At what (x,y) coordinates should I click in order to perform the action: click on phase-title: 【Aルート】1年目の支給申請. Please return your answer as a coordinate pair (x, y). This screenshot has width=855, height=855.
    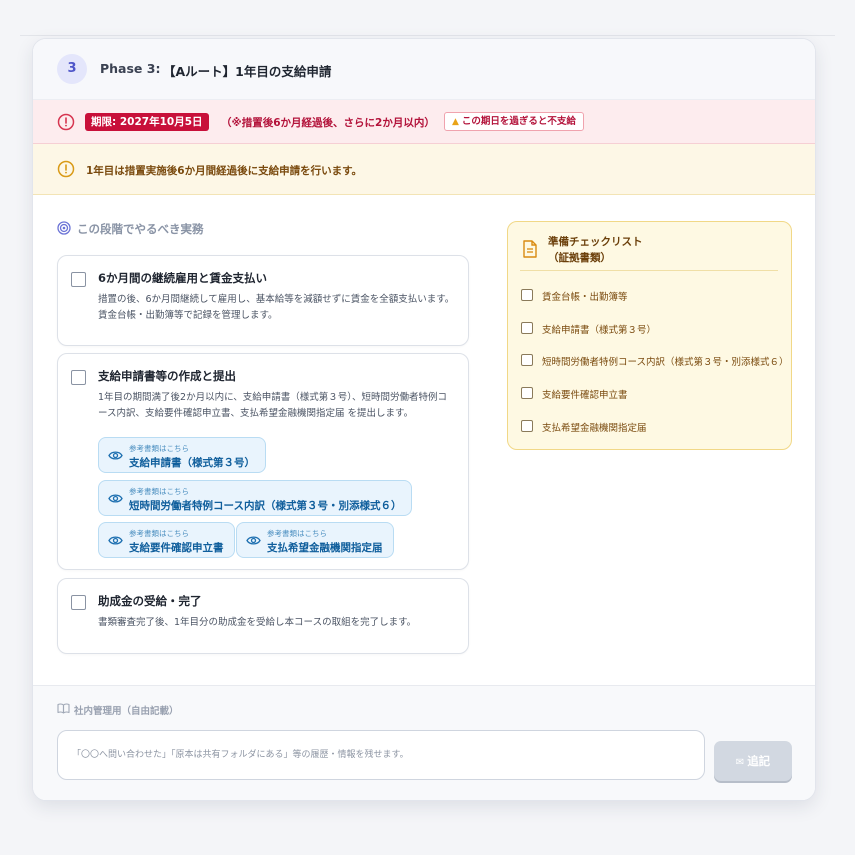
    Looking at the image, I should click on (247, 71).